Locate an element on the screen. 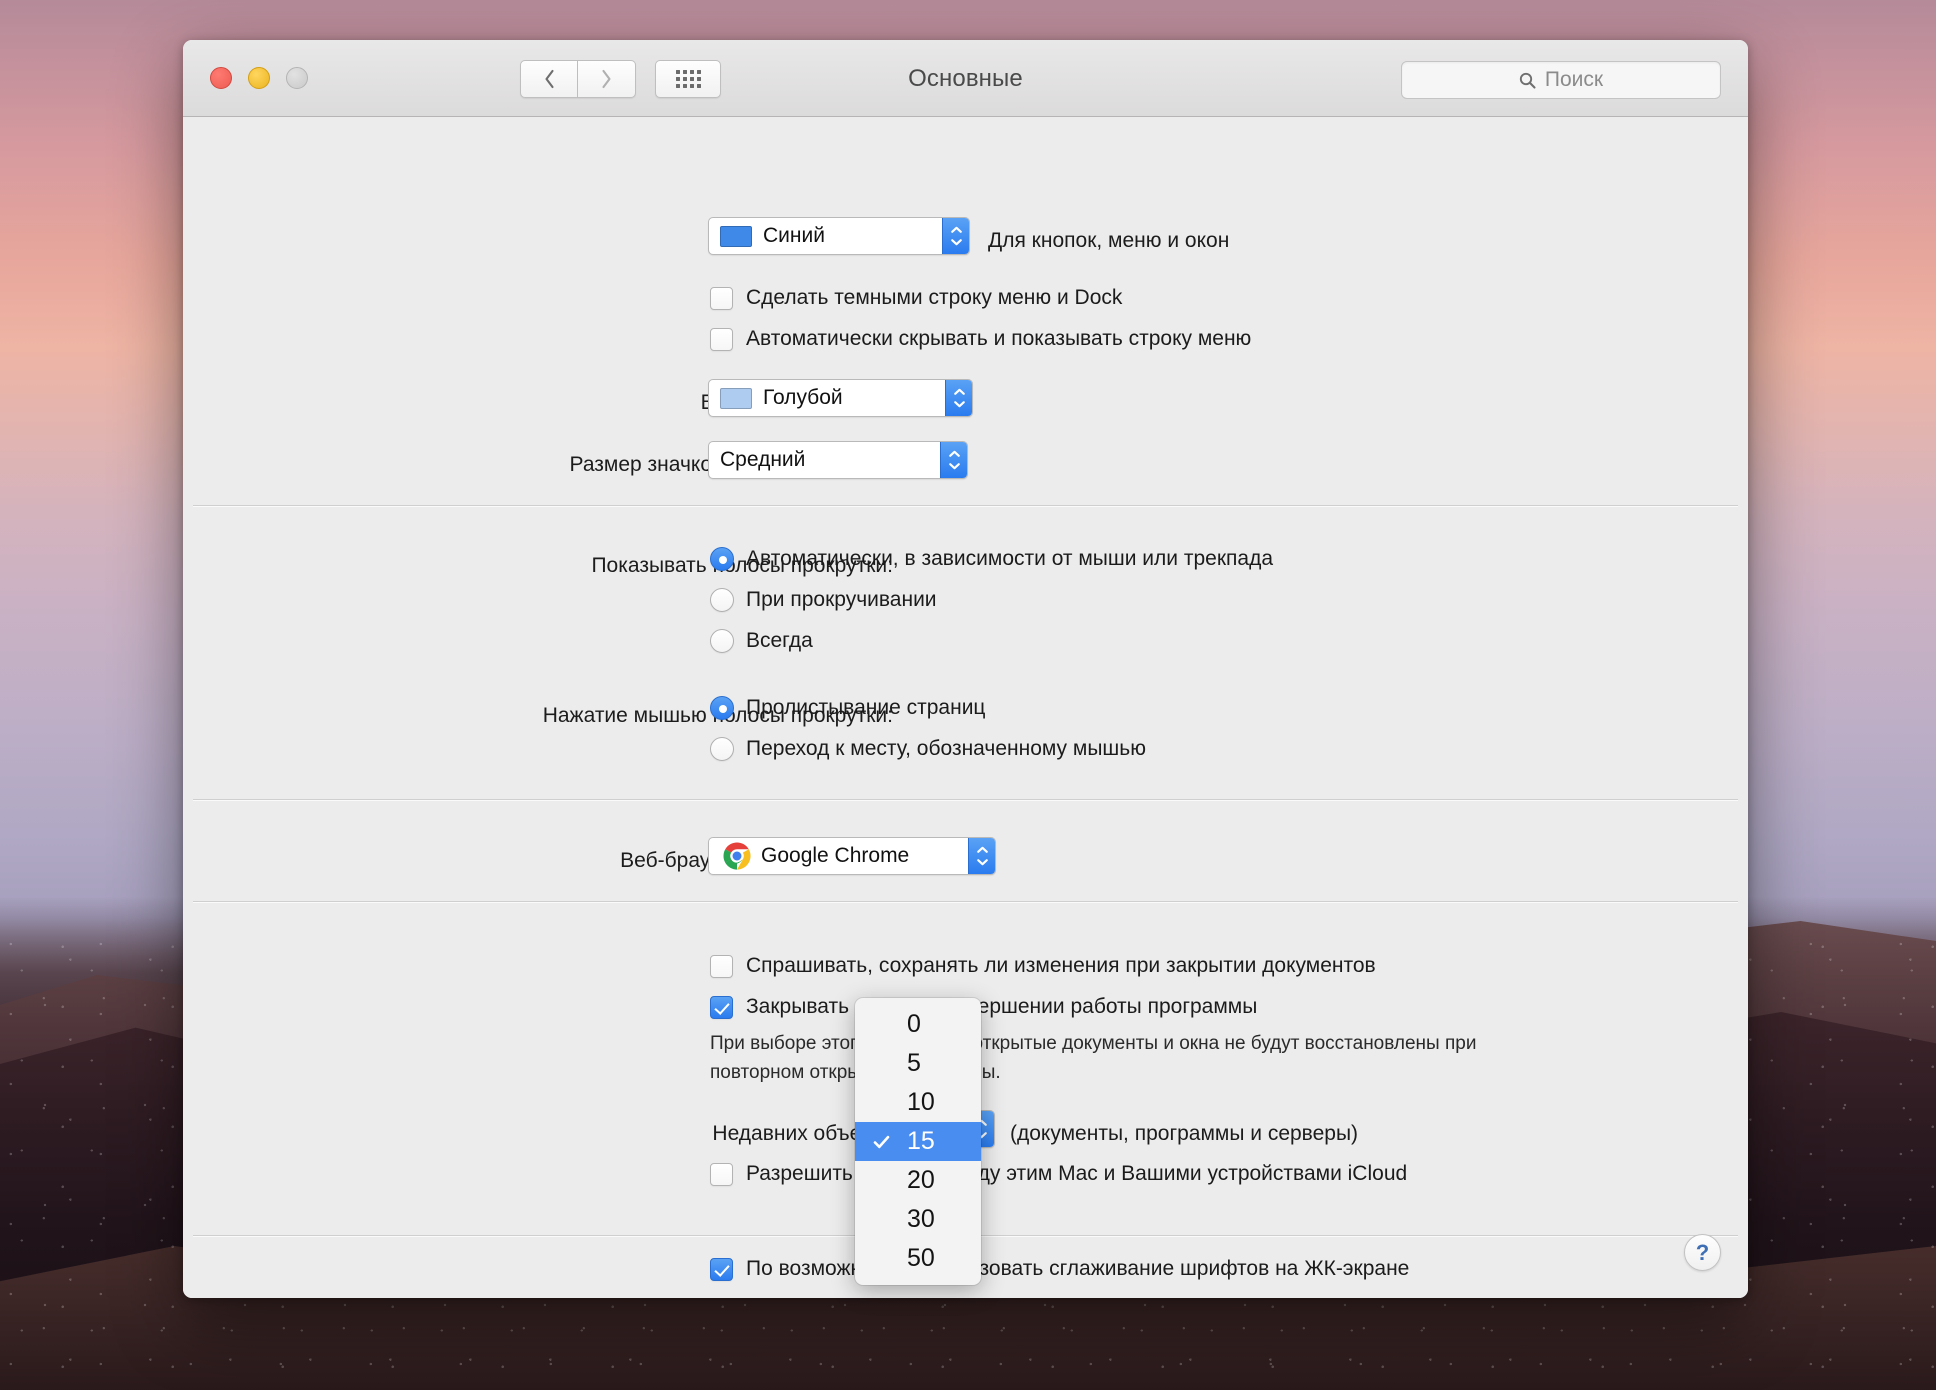 The image size is (1936, 1390). menu-item-label: 20 is located at coordinates (921, 1180).